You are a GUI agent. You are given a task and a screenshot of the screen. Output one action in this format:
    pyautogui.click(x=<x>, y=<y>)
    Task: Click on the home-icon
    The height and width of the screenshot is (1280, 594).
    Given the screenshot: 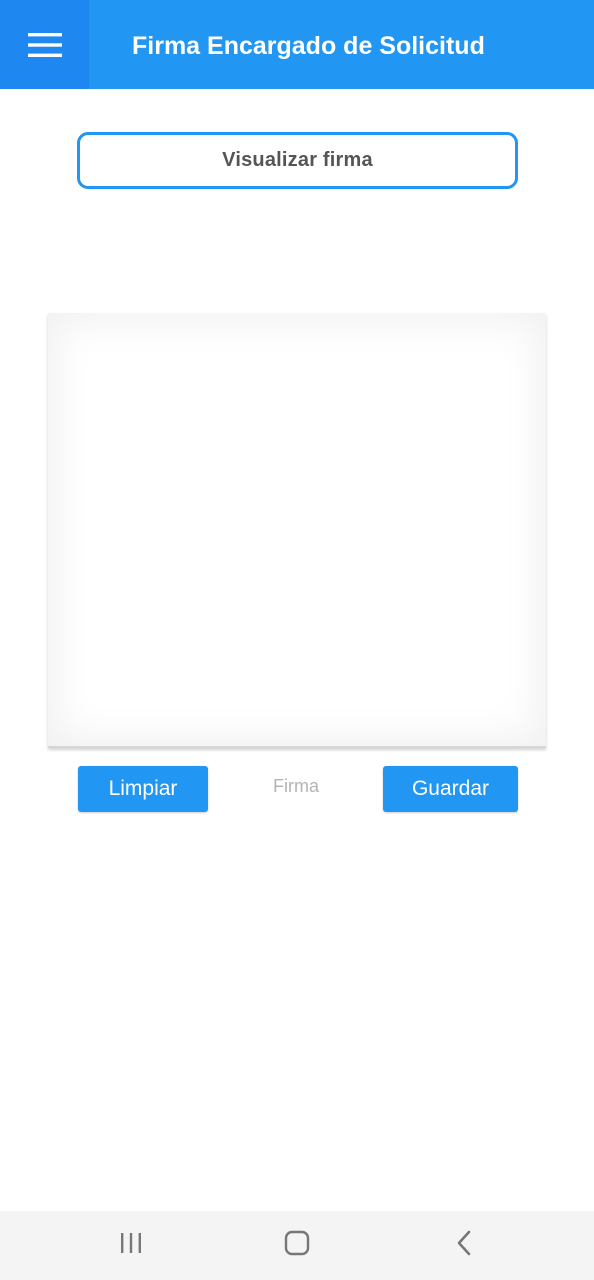 What is the action you would take?
    pyautogui.click(x=297, y=1245)
    